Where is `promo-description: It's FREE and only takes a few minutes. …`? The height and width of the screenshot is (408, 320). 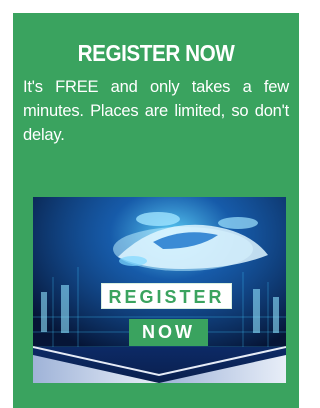 promo-description: It's FREE and only takes a few minutes. … is located at coordinates (156, 111).